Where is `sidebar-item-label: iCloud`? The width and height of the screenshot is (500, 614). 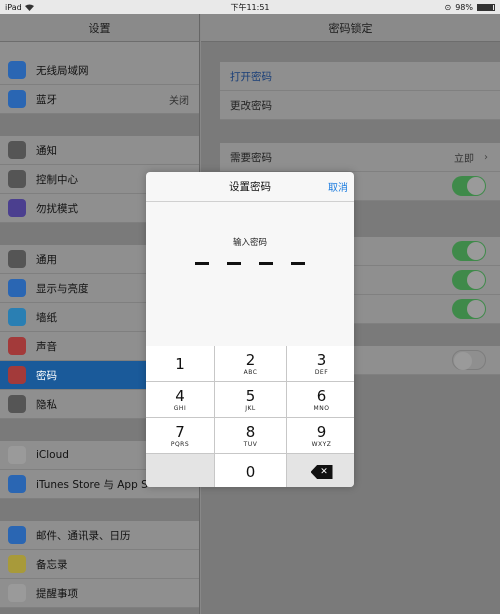 sidebar-item-label: iCloud is located at coordinates (52, 455).